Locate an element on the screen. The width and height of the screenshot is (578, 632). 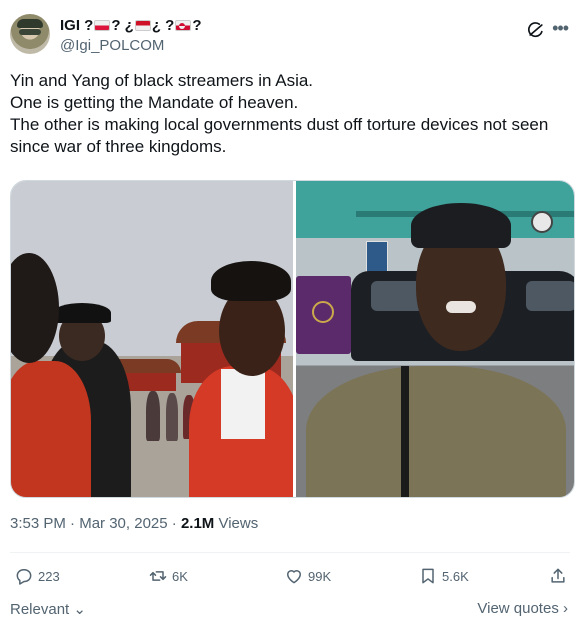
author-handle: @Igi_POLCOM is located at coordinates (131, 45).